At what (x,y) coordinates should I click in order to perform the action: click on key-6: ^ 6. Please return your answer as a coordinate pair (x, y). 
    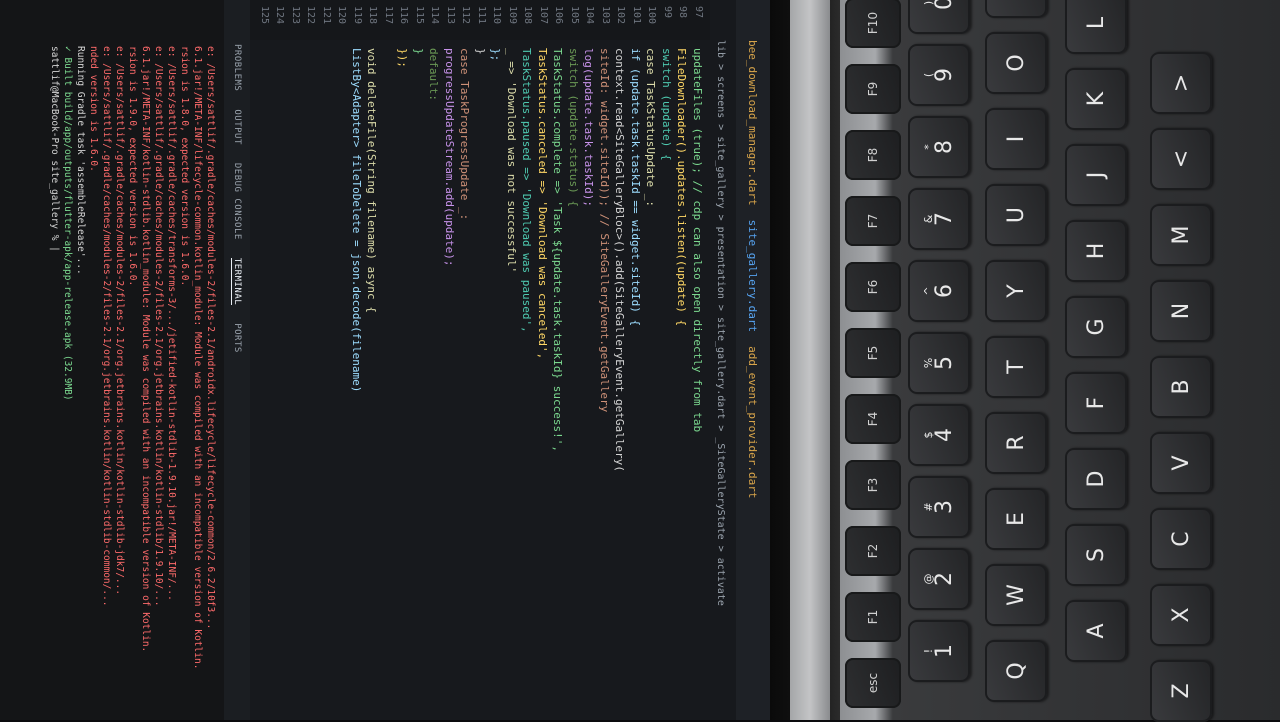
    Looking at the image, I should click on (939, 291).